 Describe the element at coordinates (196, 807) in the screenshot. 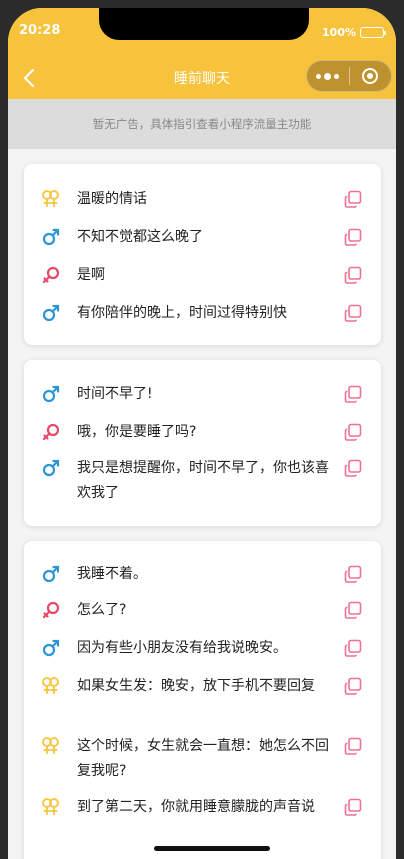

I see `dialogue-text: 到了第二天，你就用睡意朦胧的声音说` at that location.